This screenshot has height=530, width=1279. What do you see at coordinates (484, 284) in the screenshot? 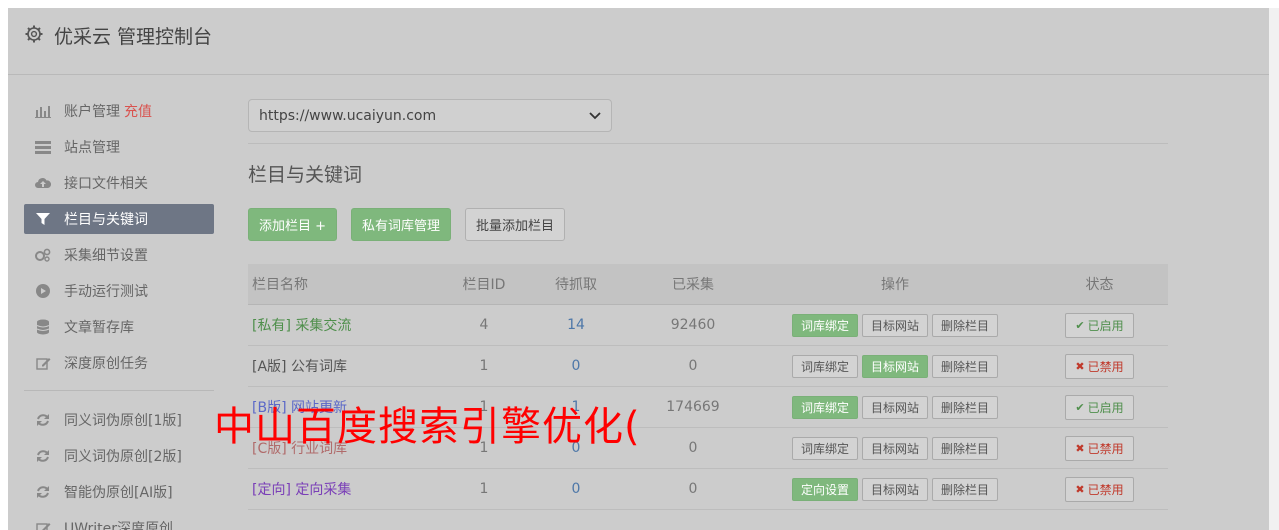
I see `col-header-id: 栏目ID` at bounding box center [484, 284].